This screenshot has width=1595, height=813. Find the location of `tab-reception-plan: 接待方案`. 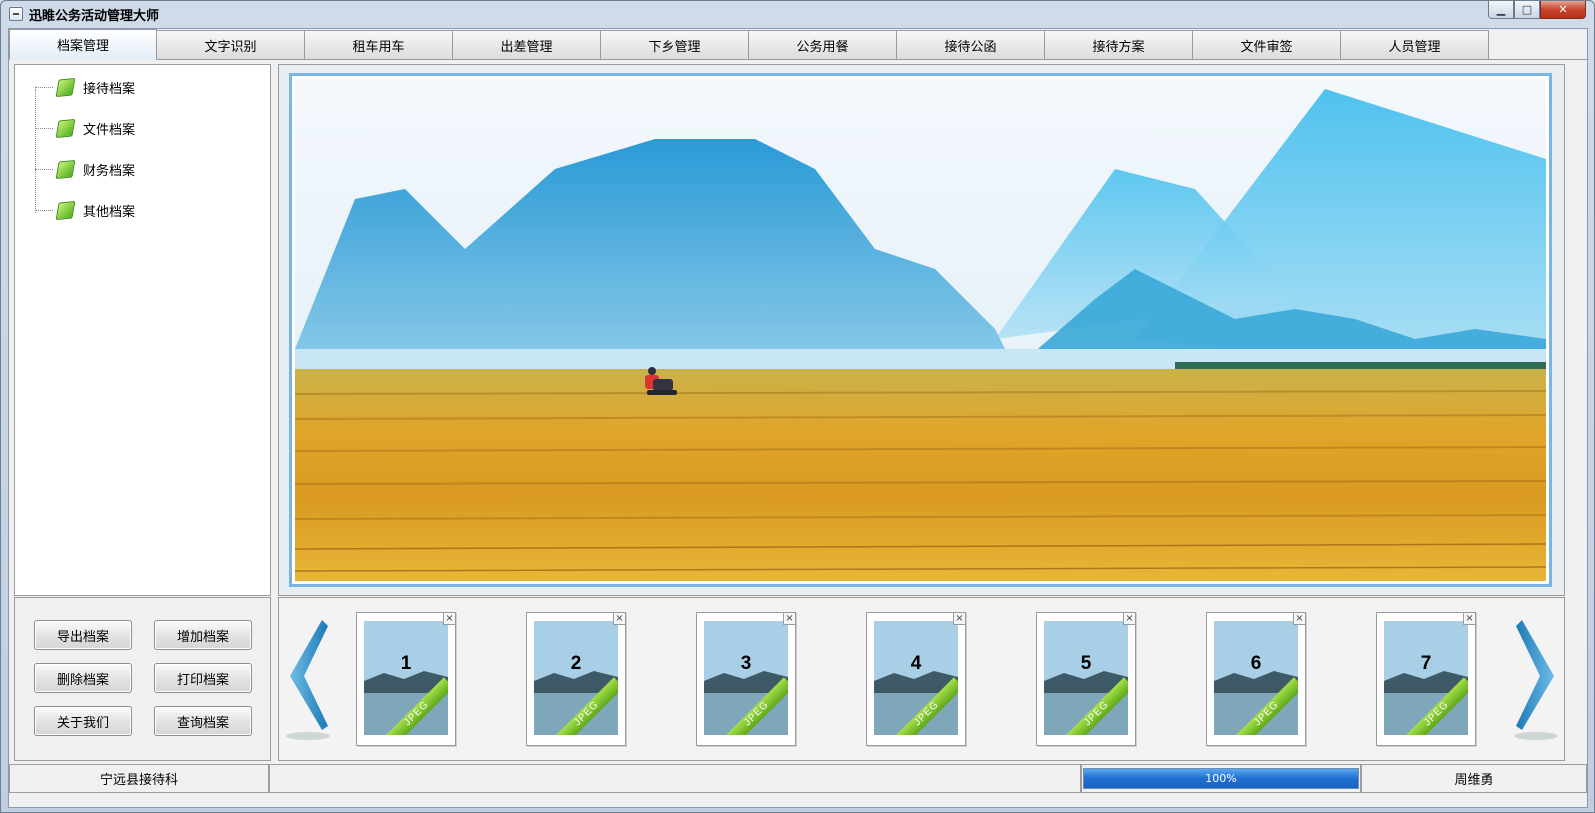

tab-reception-plan: 接待方案 is located at coordinates (1119, 45).